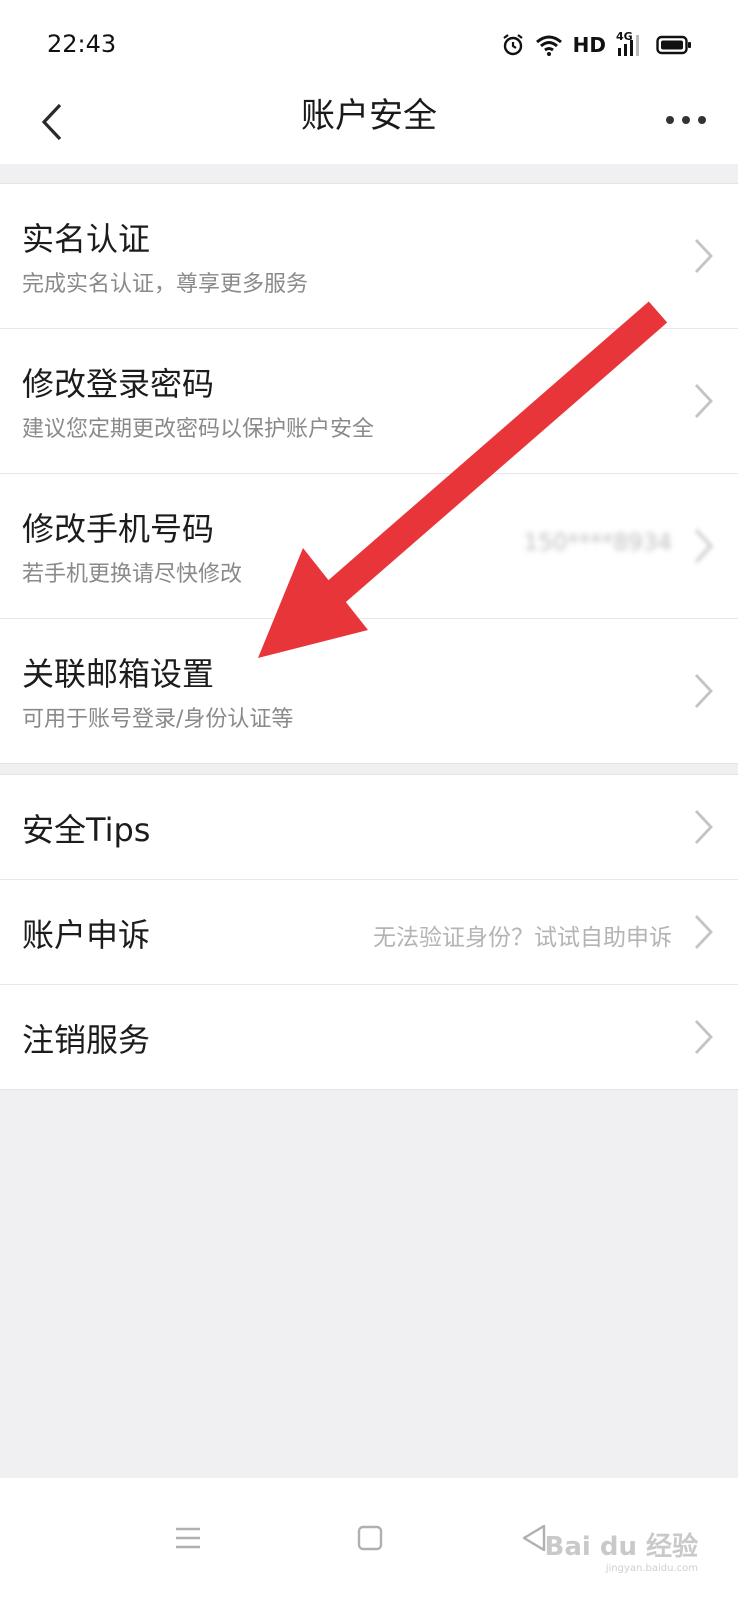  I want to click on watermark-brand: Bai du 经验, so click(621, 1547).